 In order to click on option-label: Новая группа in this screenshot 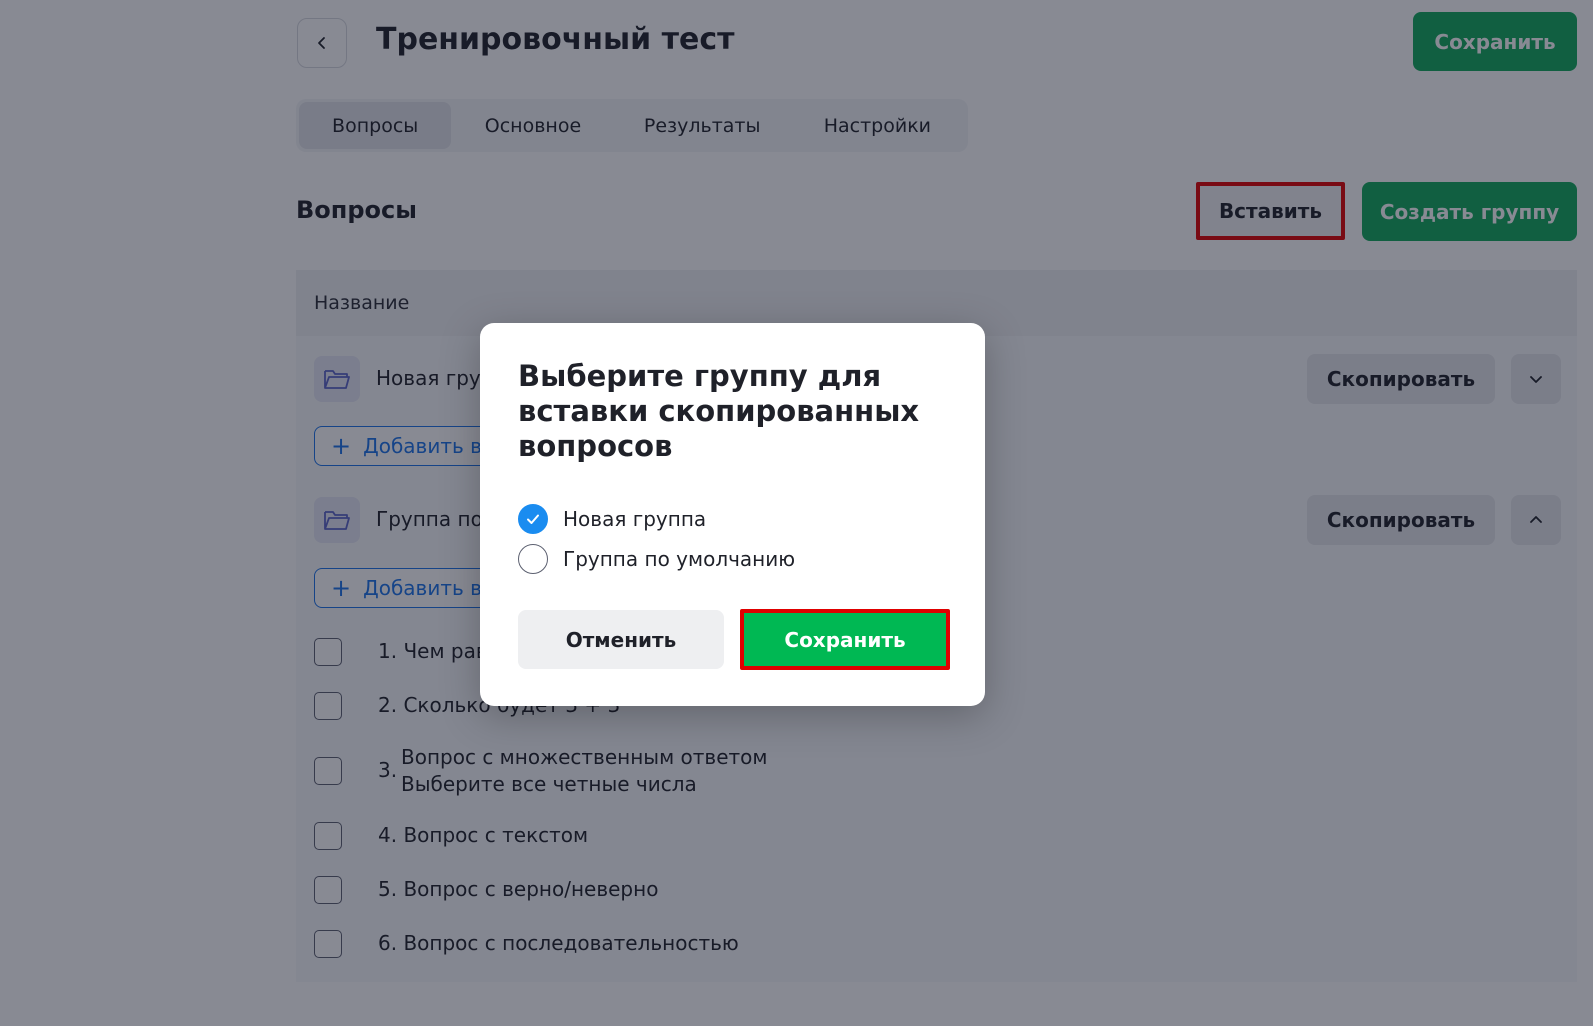, I will do `click(635, 519)`.